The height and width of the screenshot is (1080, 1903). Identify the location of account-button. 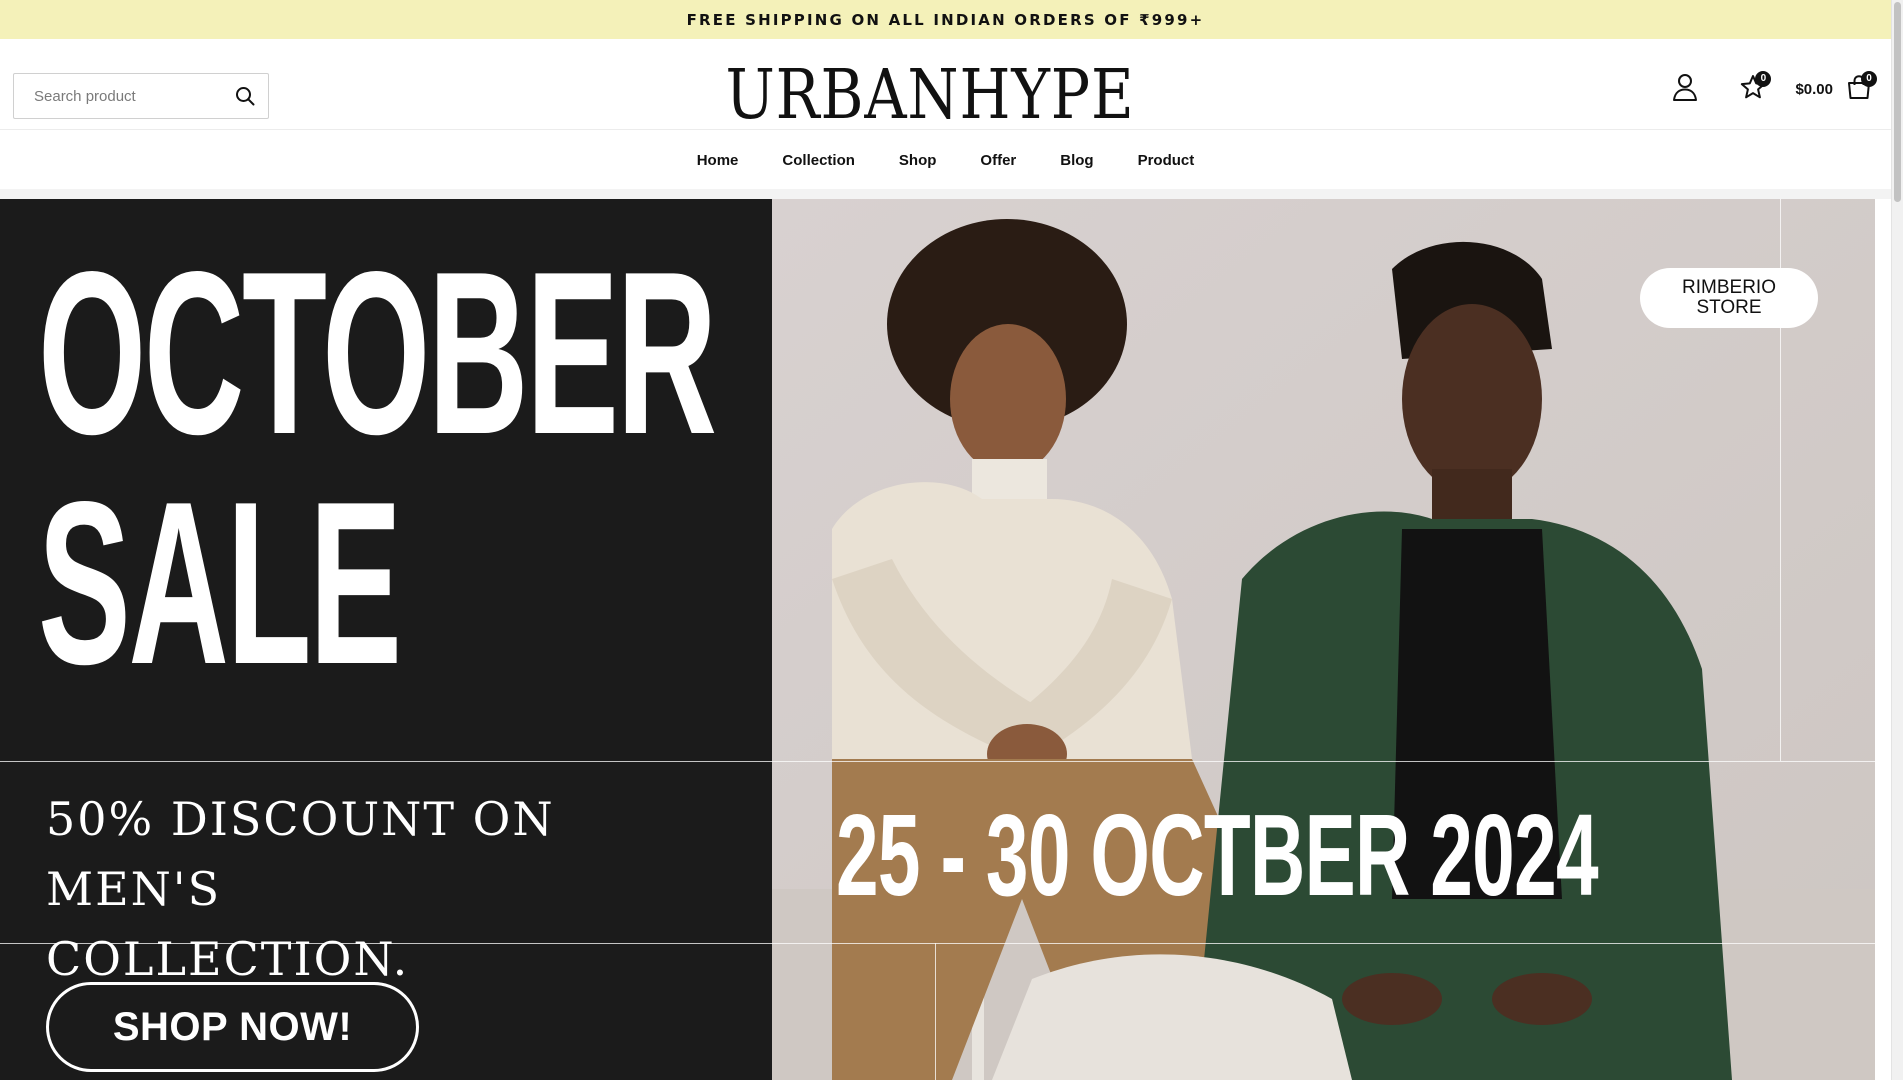
(1685, 89).